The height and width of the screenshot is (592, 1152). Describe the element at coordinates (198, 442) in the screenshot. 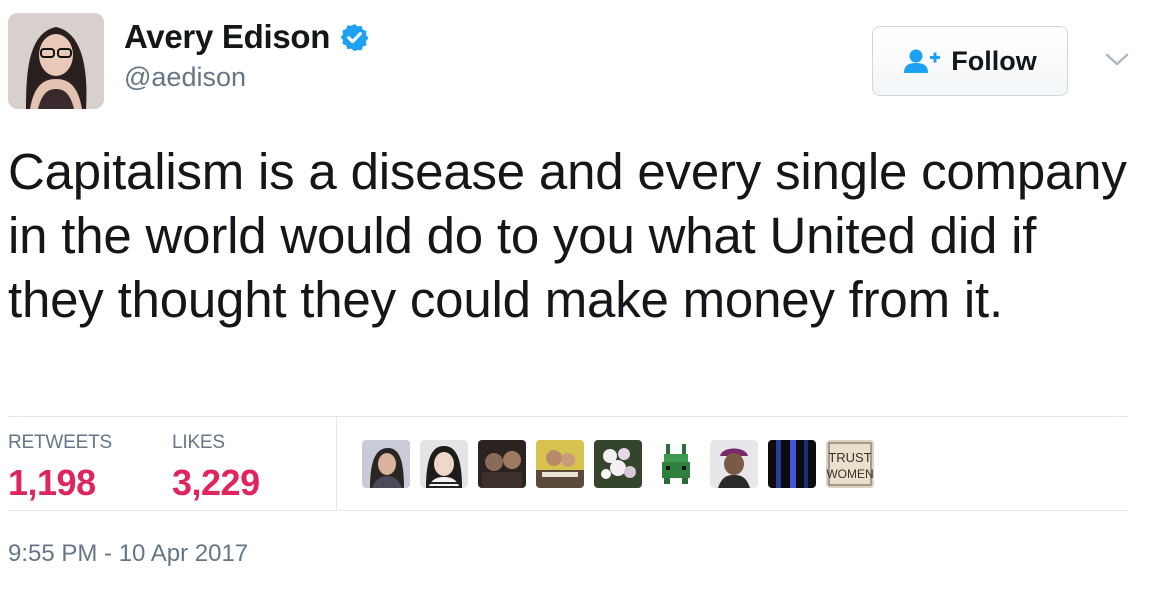

I see `likes-label: LIKES` at that location.